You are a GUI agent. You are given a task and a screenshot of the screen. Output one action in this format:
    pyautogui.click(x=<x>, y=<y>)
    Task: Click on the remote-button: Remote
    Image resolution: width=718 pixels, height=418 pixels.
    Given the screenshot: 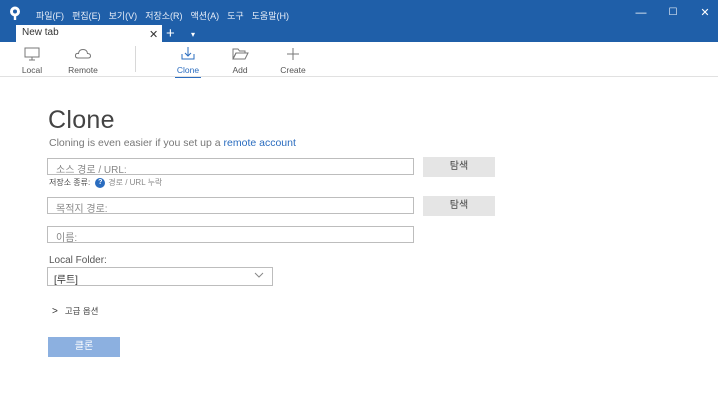 What is the action you would take?
    pyautogui.click(x=83, y=61)
    